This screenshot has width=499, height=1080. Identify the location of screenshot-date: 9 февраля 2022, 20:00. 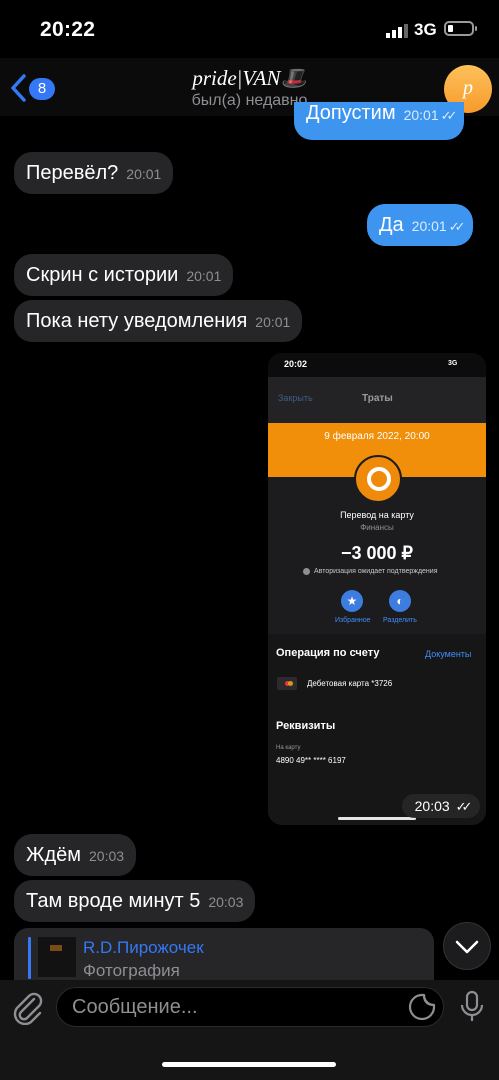
(377, 436).